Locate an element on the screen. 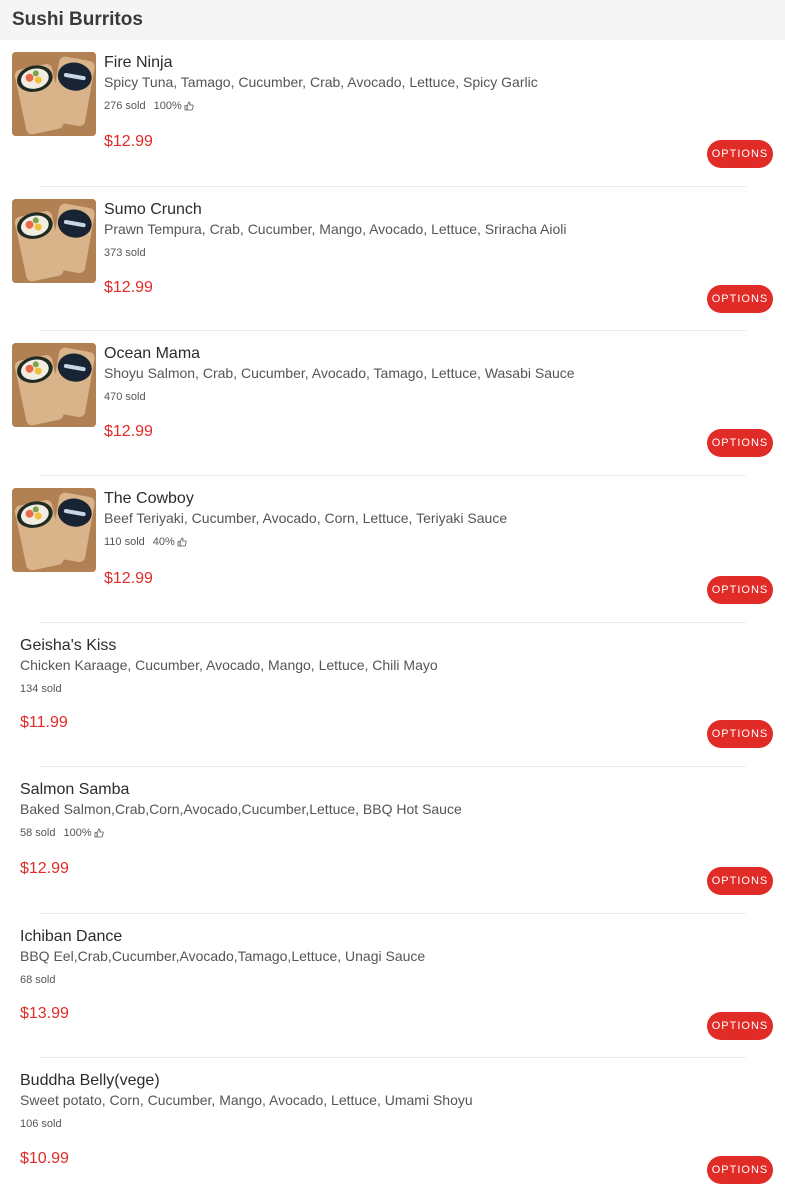 The image size is (785, 1192). sold-count: 373 sold is located at coordinates (125, 253).